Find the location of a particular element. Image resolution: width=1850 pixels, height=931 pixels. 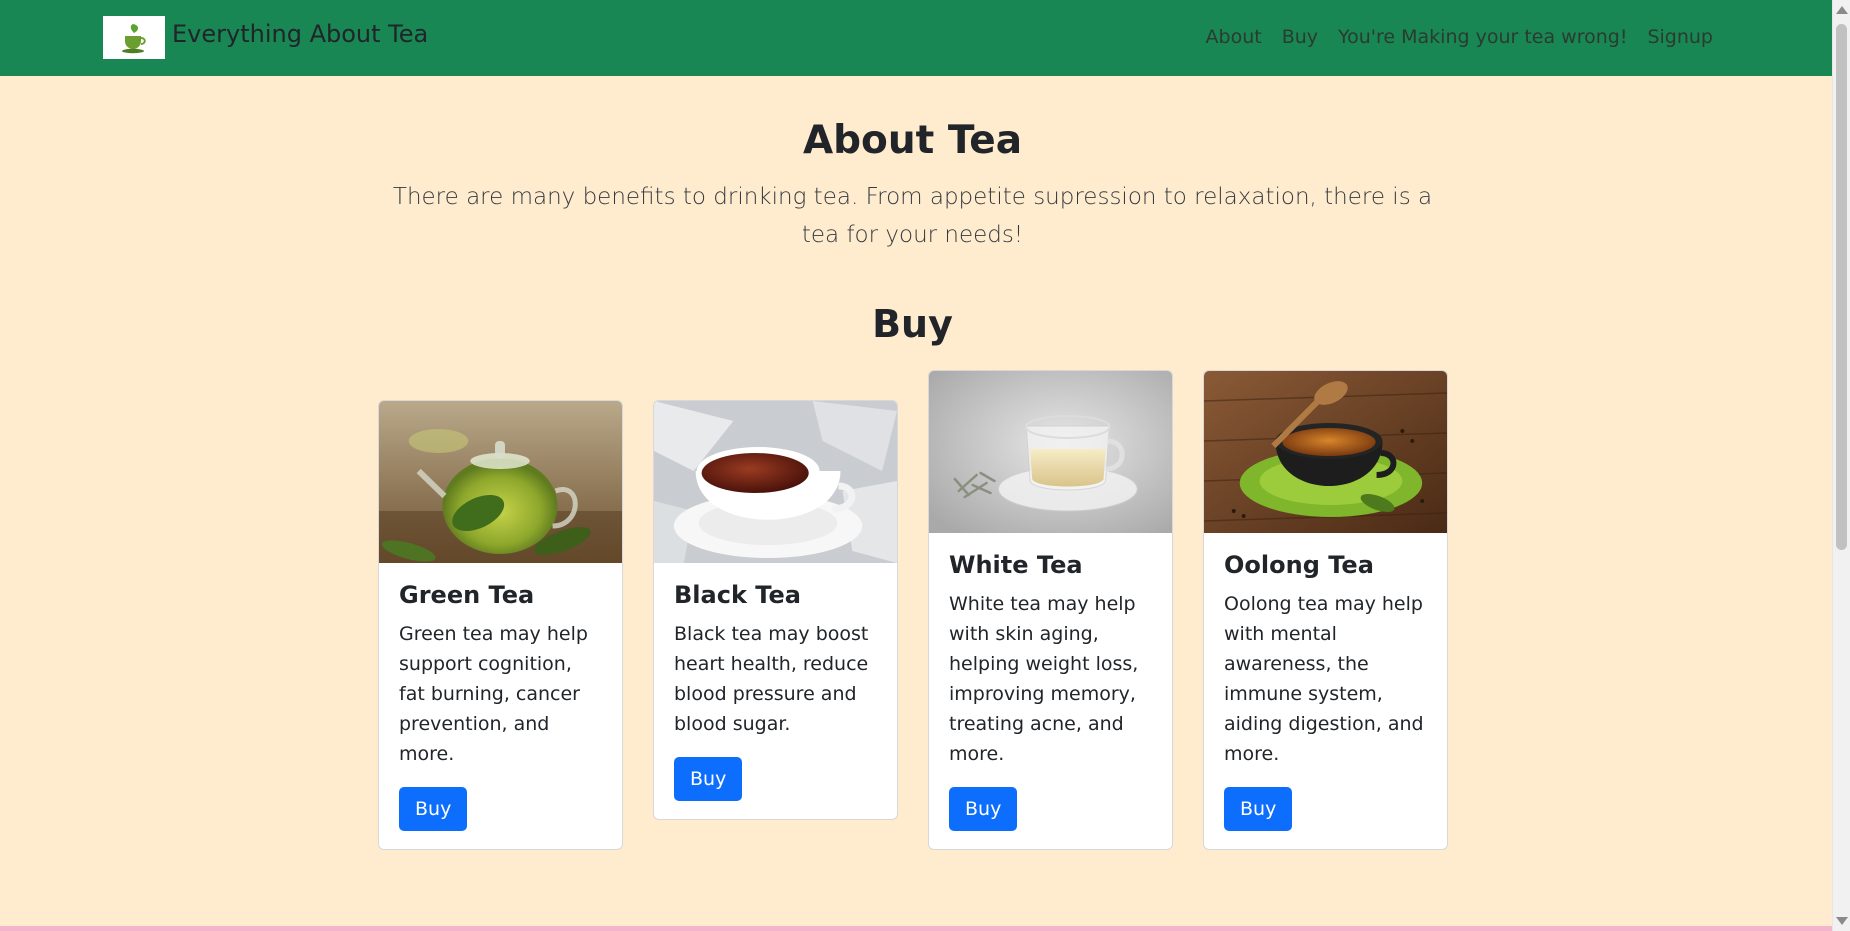

nav-link-about: About is located at coordinates (1234, 37).